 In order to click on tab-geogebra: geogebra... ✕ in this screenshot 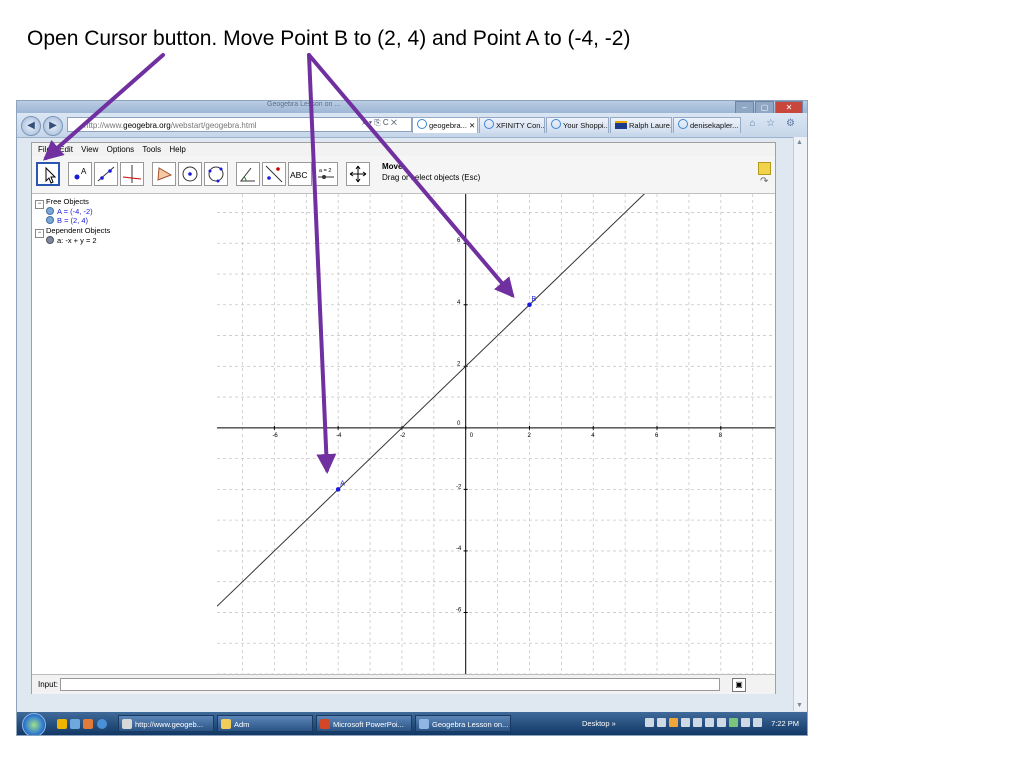, I will do `click(445, 125)`.